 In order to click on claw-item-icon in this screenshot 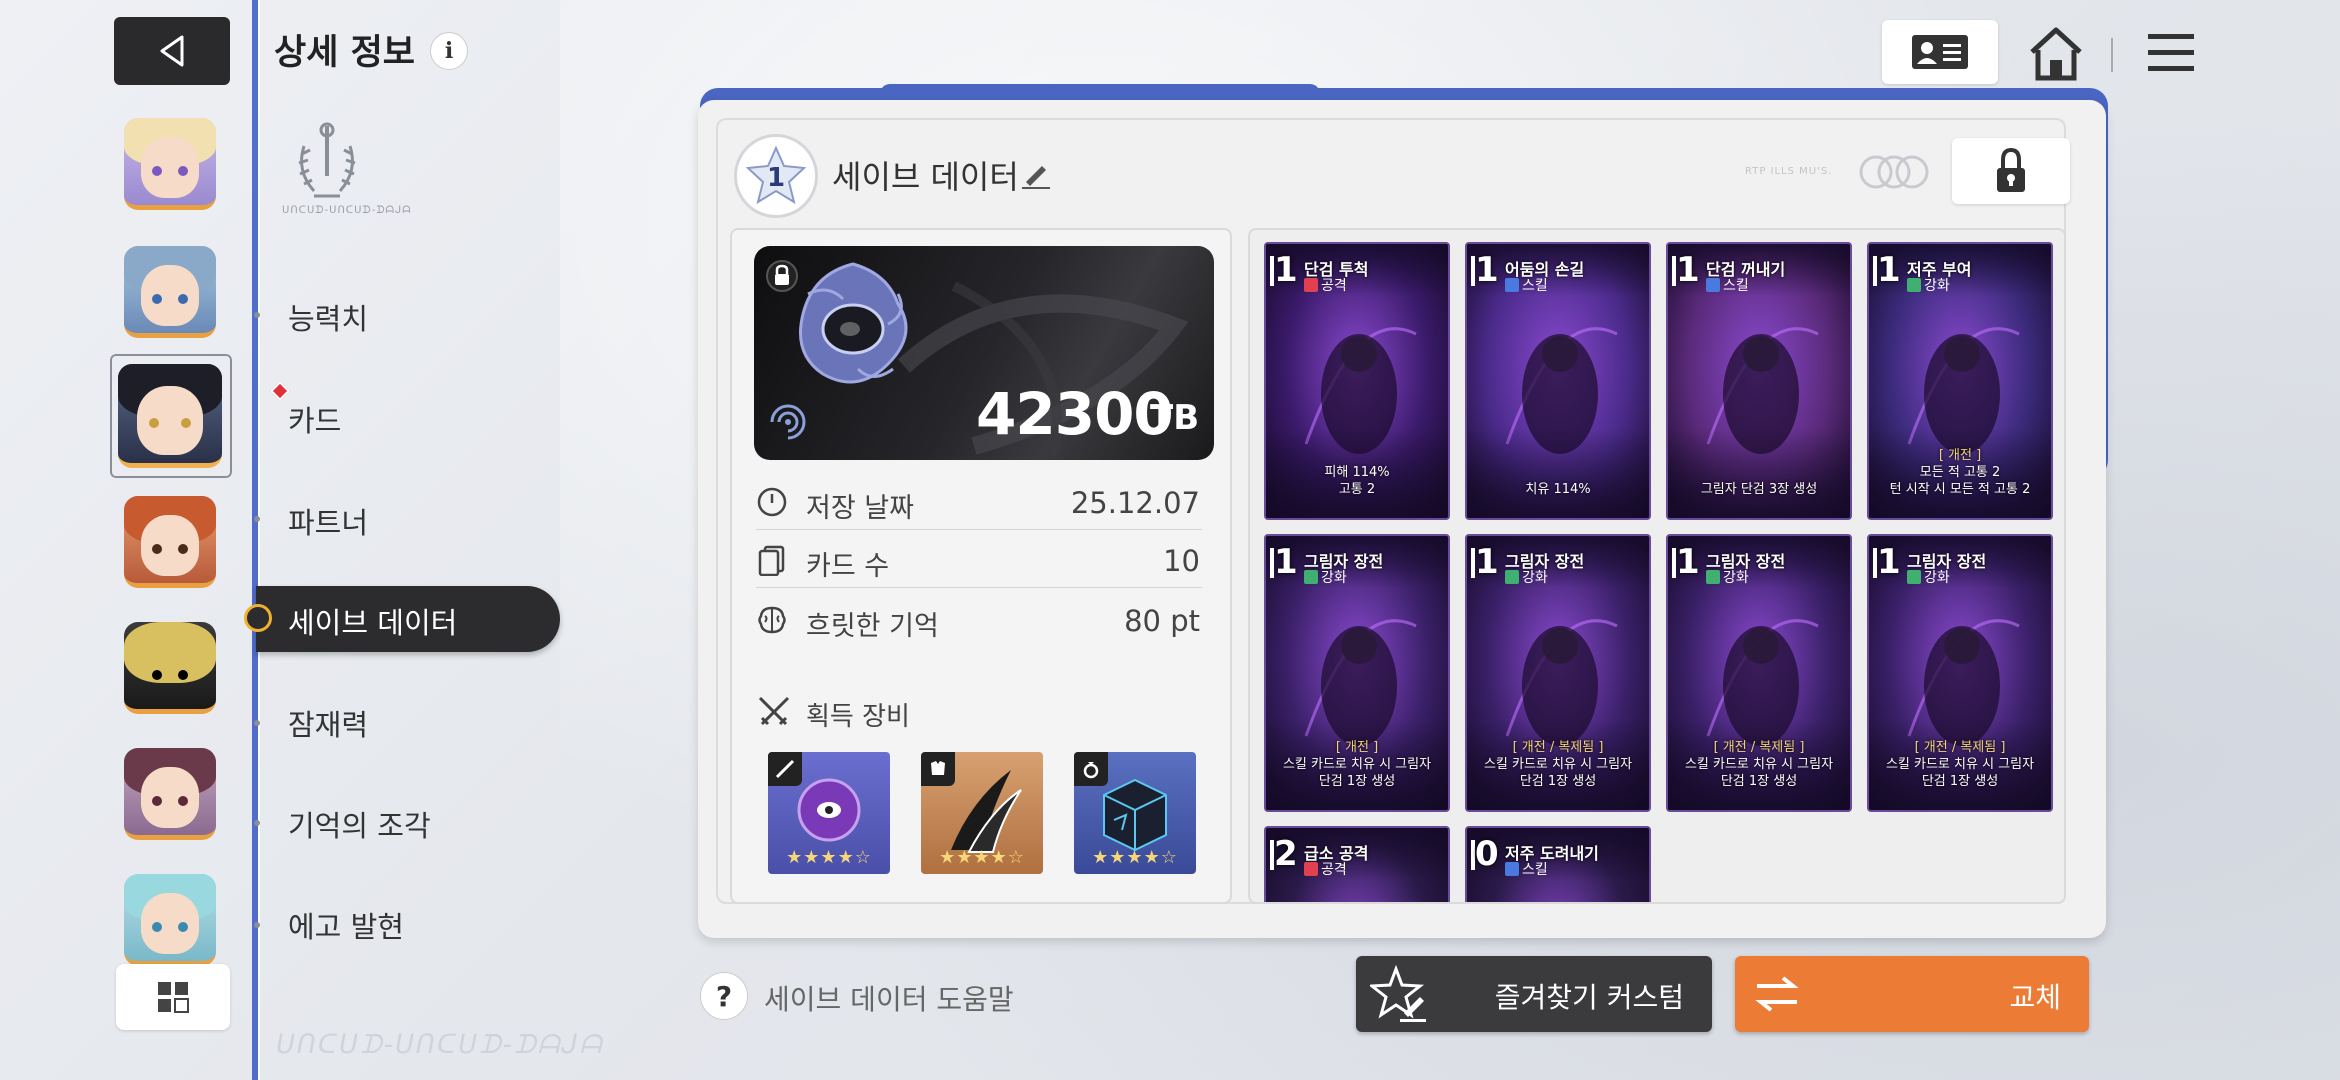, I will do `click(986, 811)`.